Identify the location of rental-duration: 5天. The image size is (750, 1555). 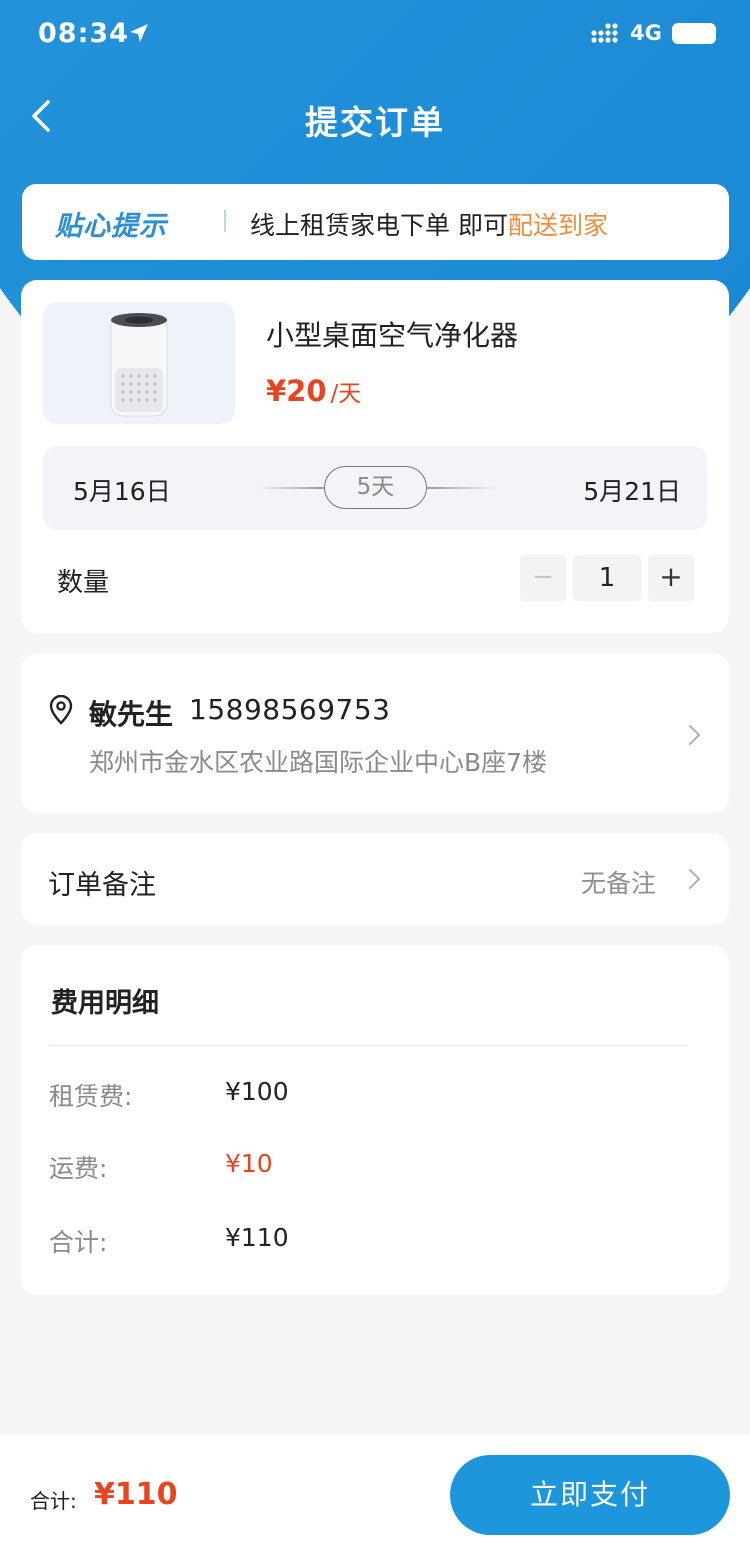
(375, 487).